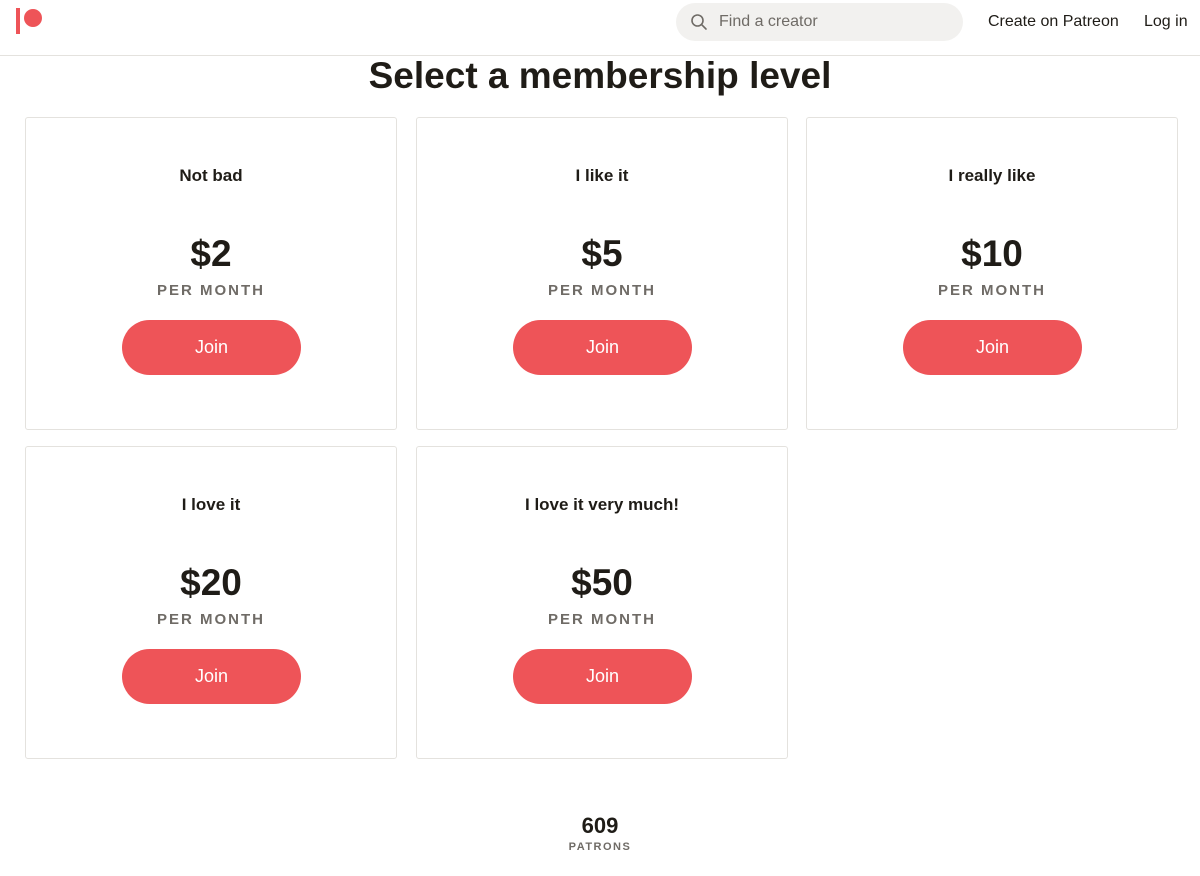  Describe the element at coordinates (992, 253) in the screenshot. I see `tier-price: $10` at that location.